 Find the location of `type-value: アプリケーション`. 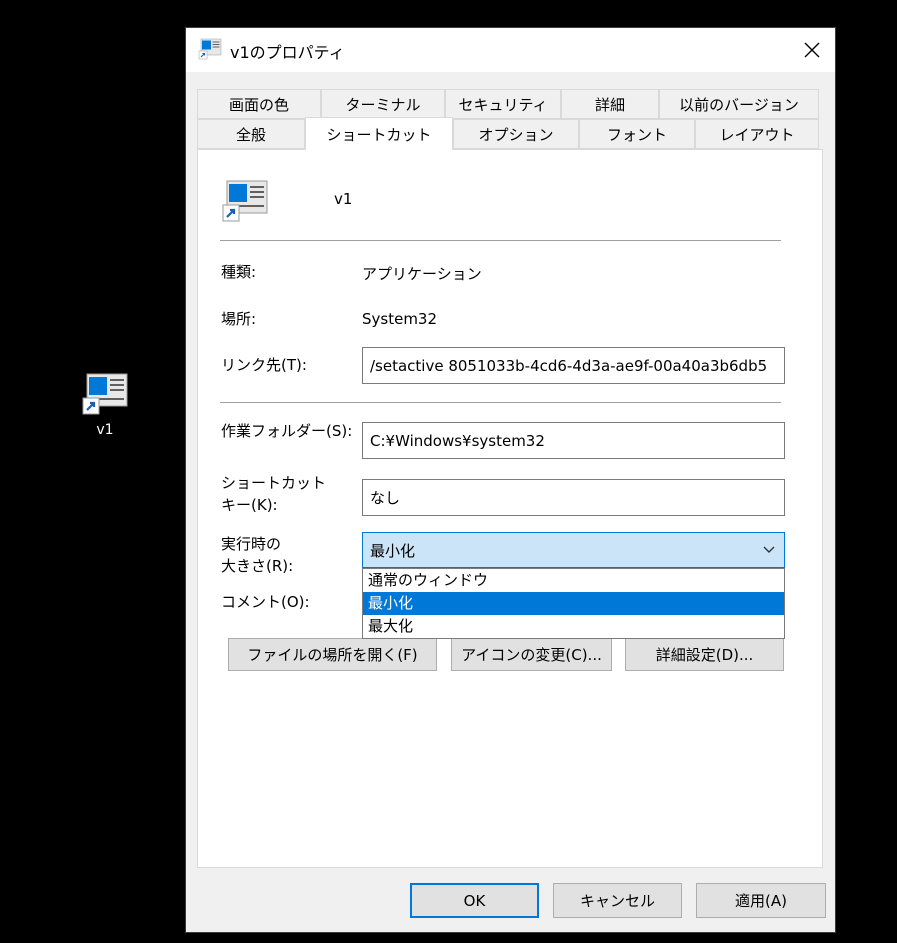

type-value: アプリケーション is located at coordinates (422, 274).